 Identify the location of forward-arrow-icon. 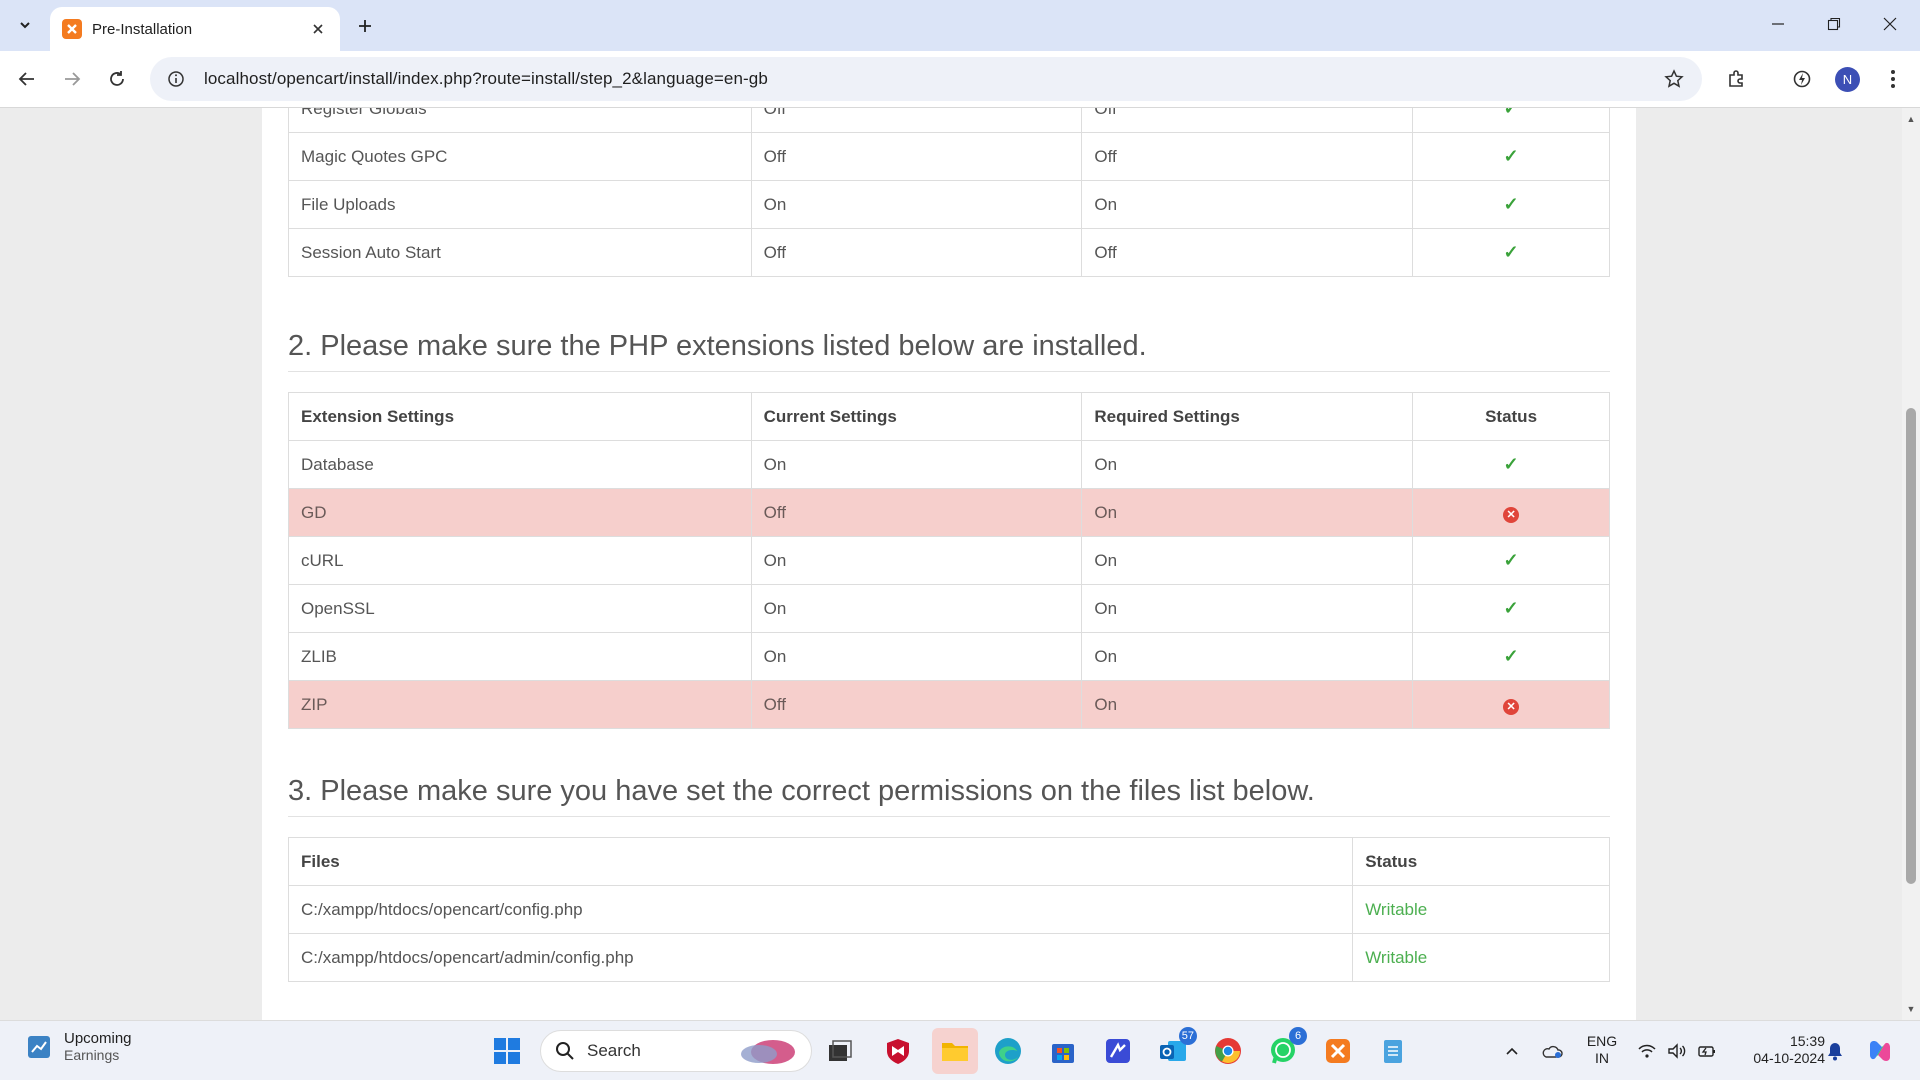
(72, 79).